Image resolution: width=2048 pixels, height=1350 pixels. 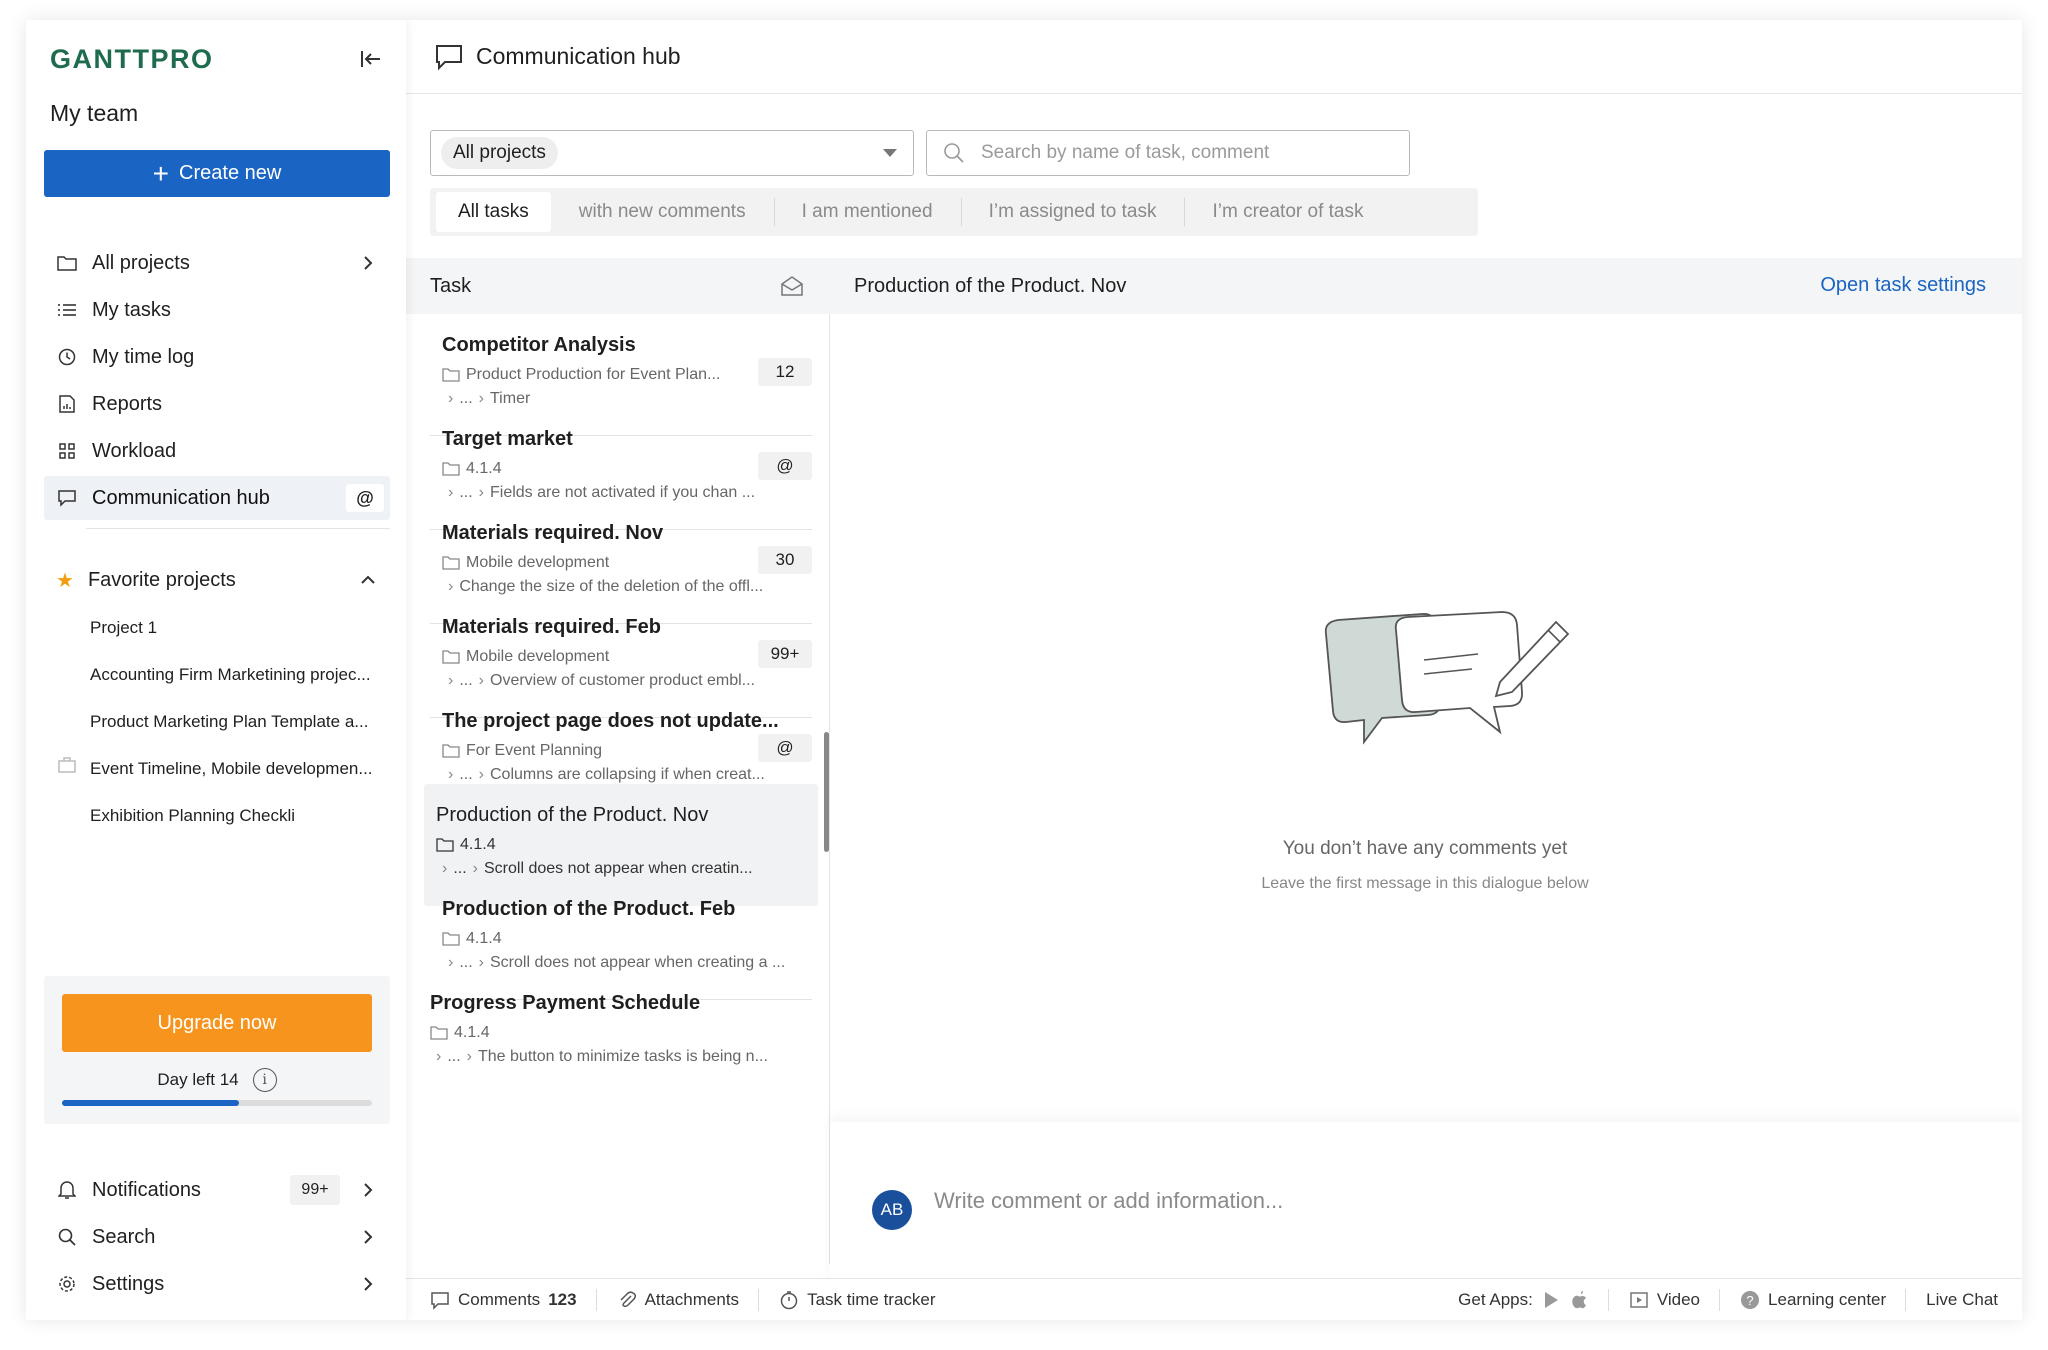 I want to click on learning-center-footer-item: ? Learning center, so click(x=1813, y=1299).